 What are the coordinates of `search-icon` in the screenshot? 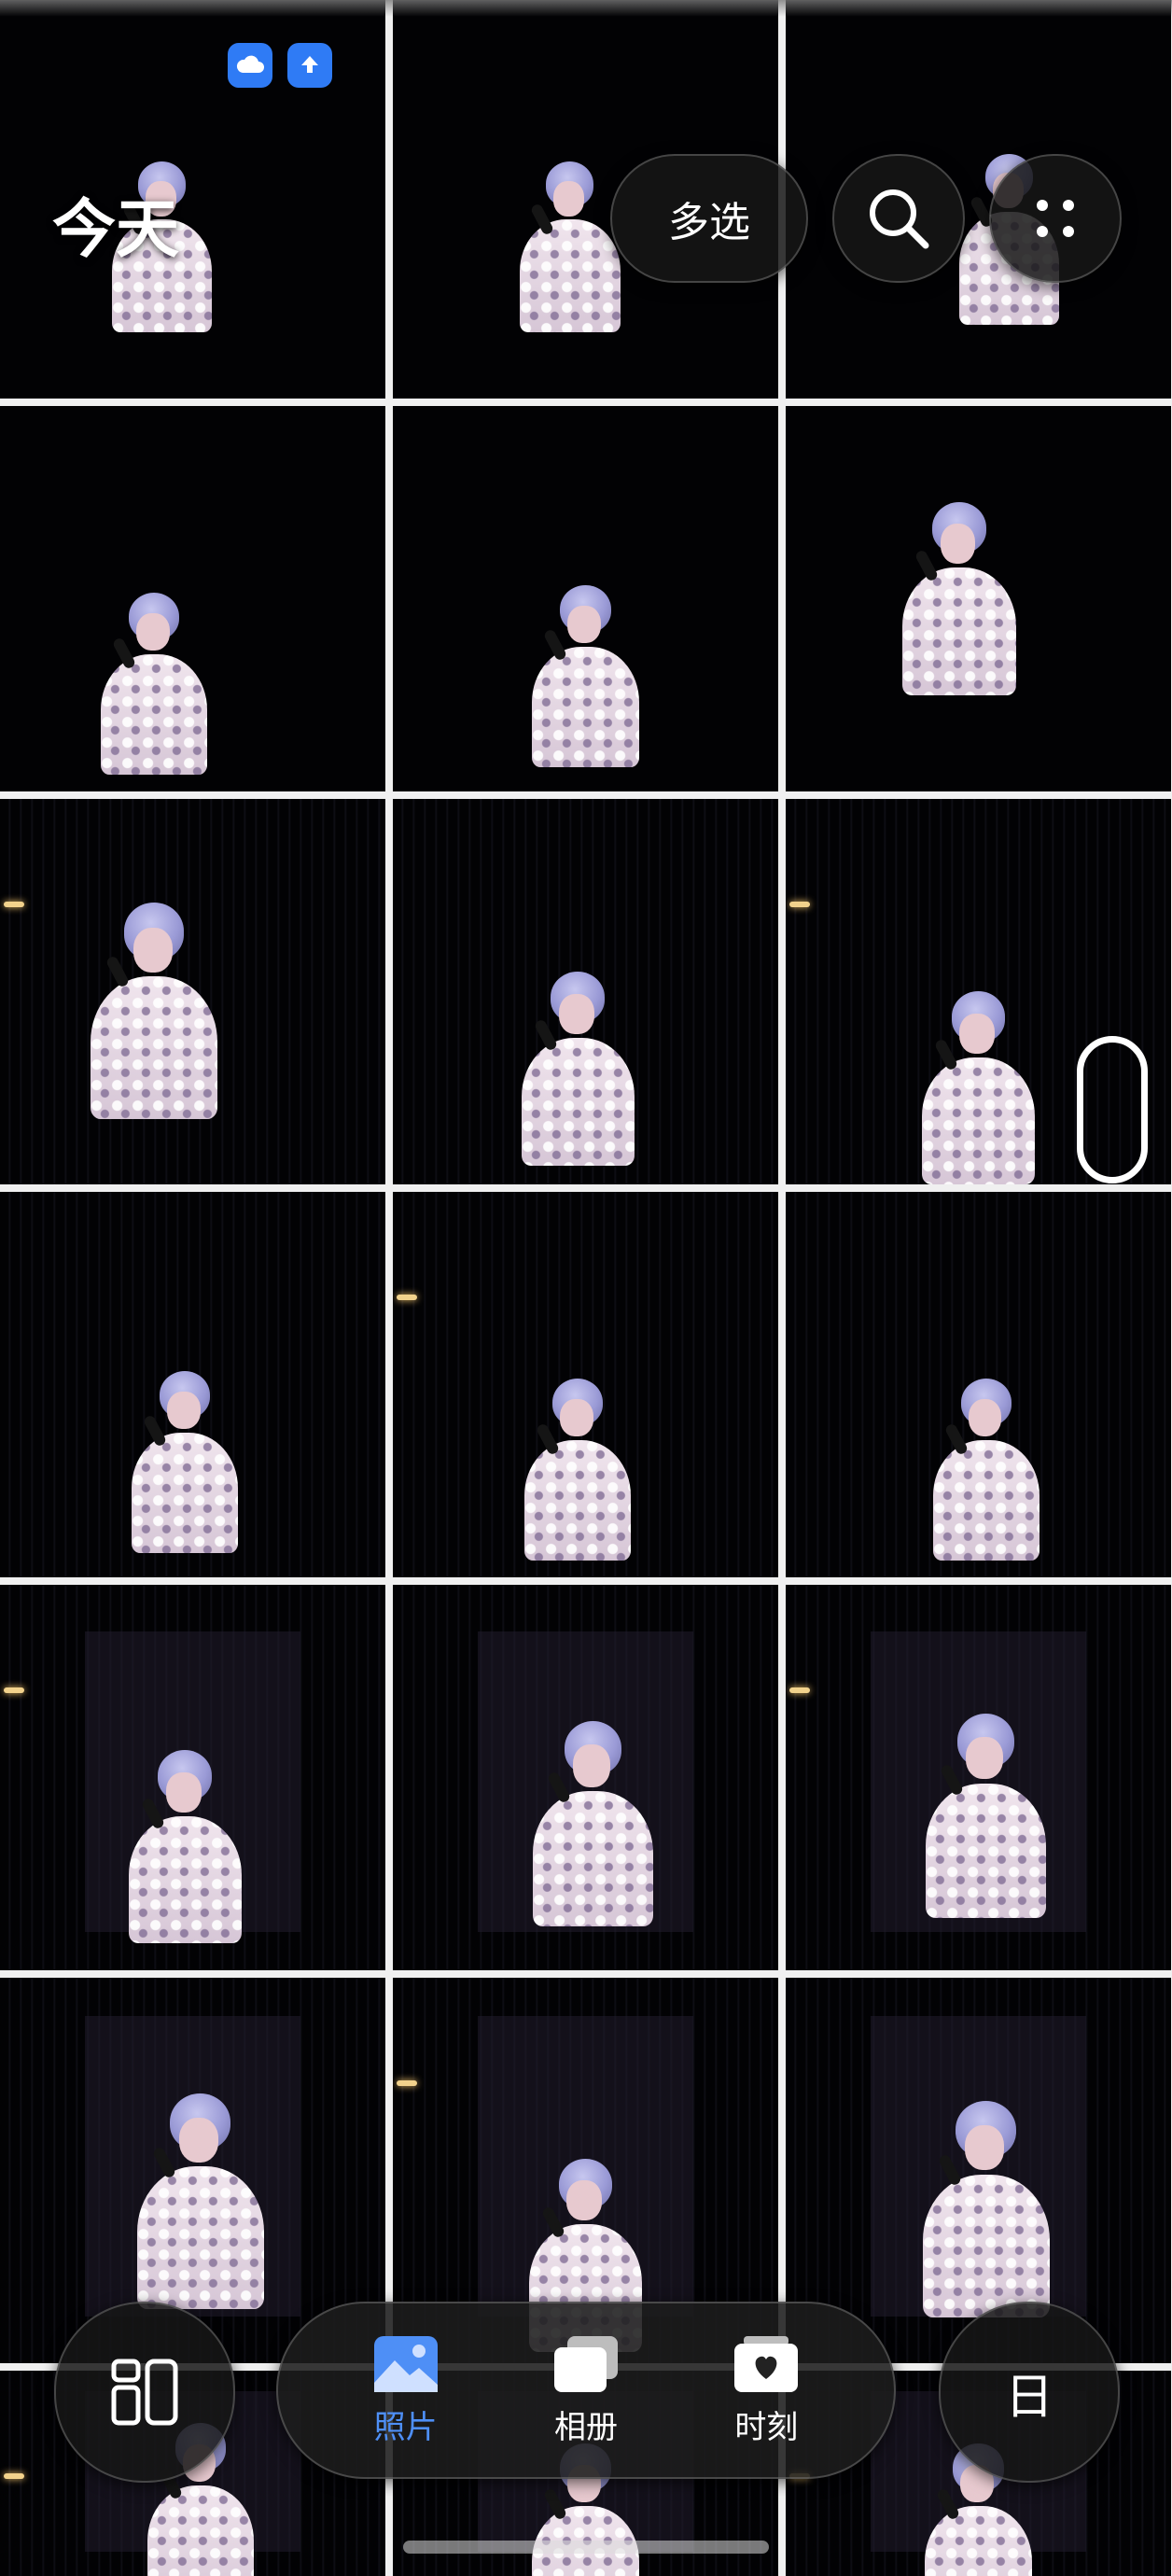 It's located at (899, 219).